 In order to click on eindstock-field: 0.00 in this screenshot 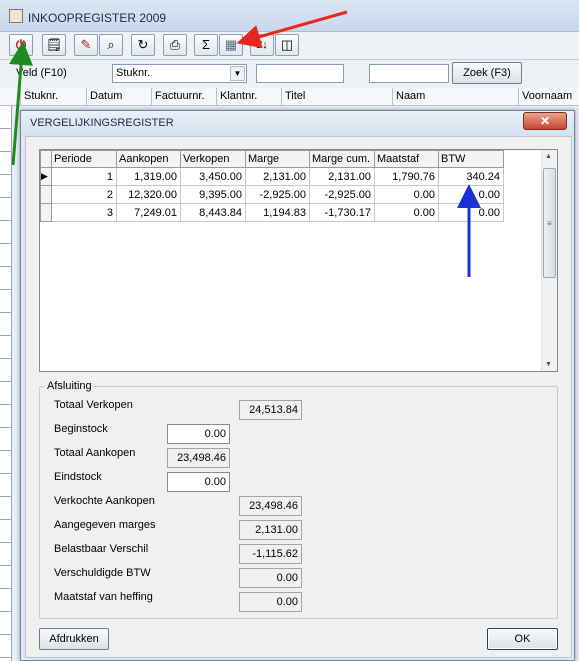, I will do `click(198, 482)`.